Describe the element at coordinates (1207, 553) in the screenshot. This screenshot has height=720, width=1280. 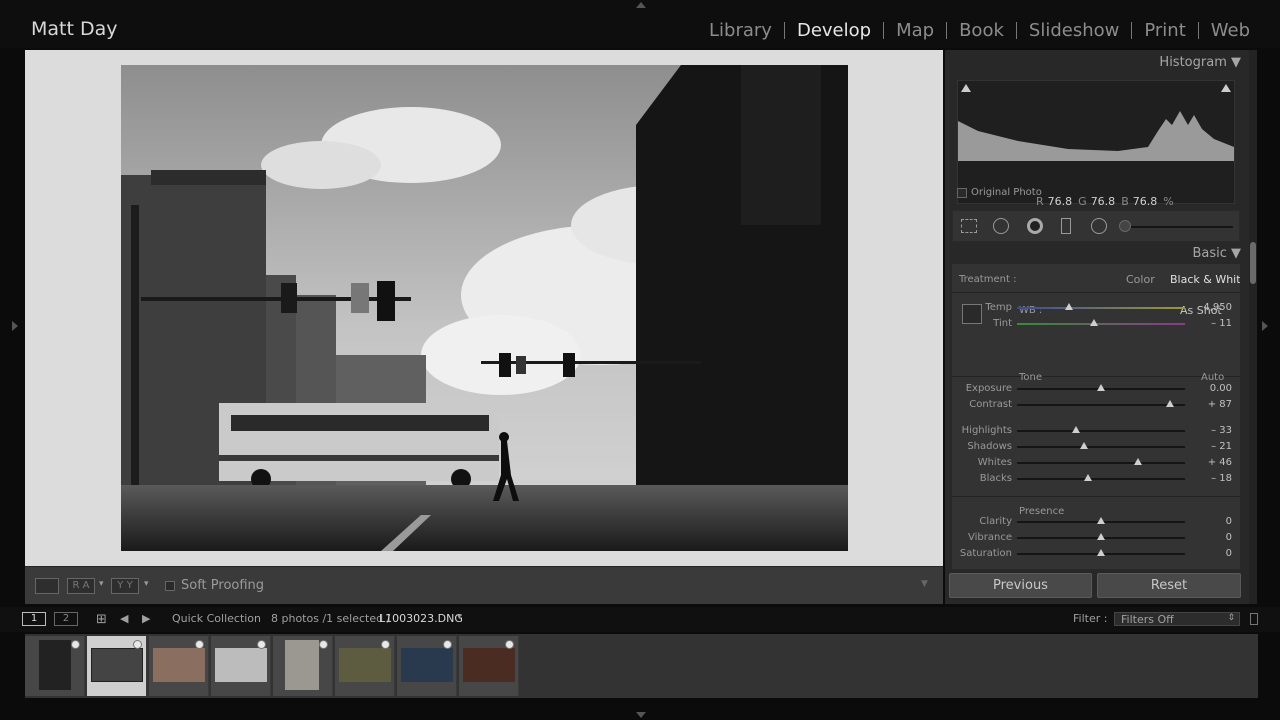
I see `saturation-value: 0` at that location.